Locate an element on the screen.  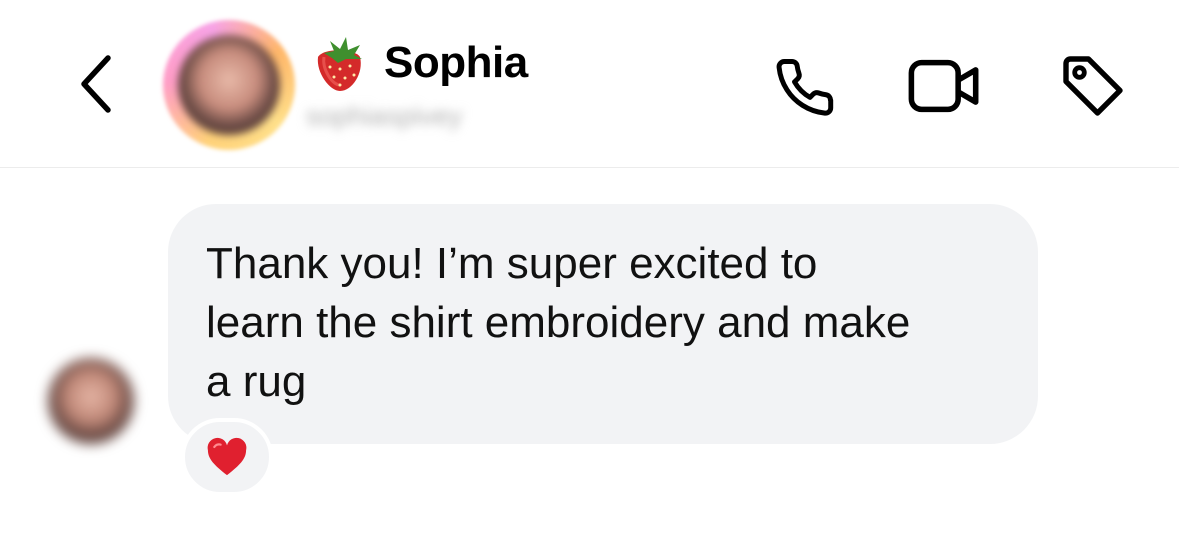
red-heart-icon is located at coordinates (227, 456).